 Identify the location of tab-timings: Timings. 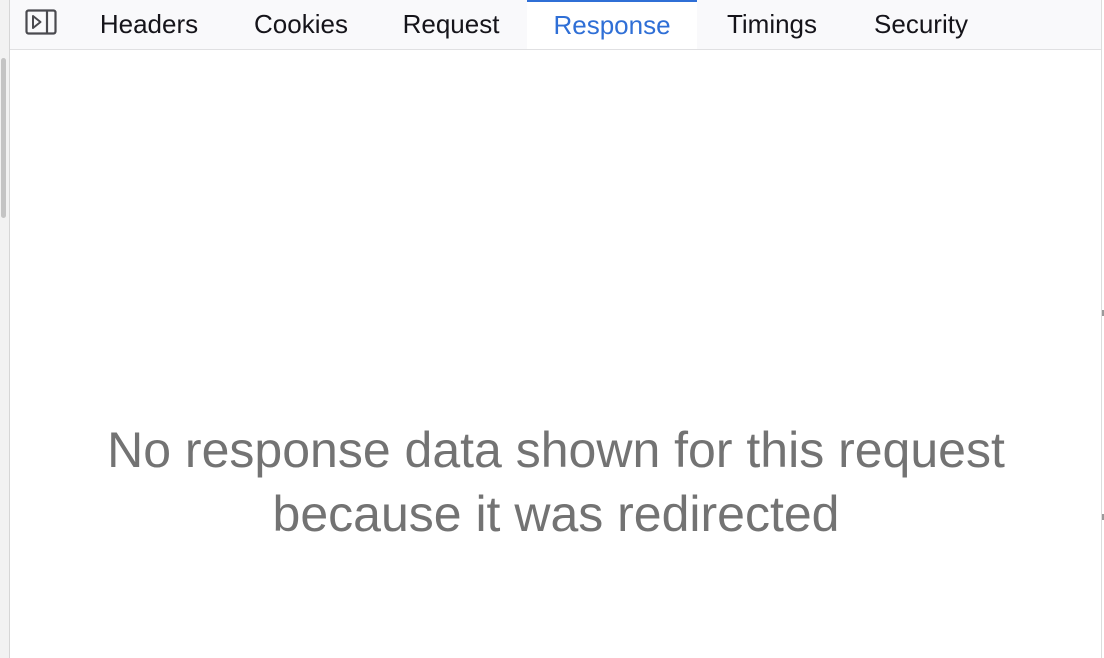
(772, 24).